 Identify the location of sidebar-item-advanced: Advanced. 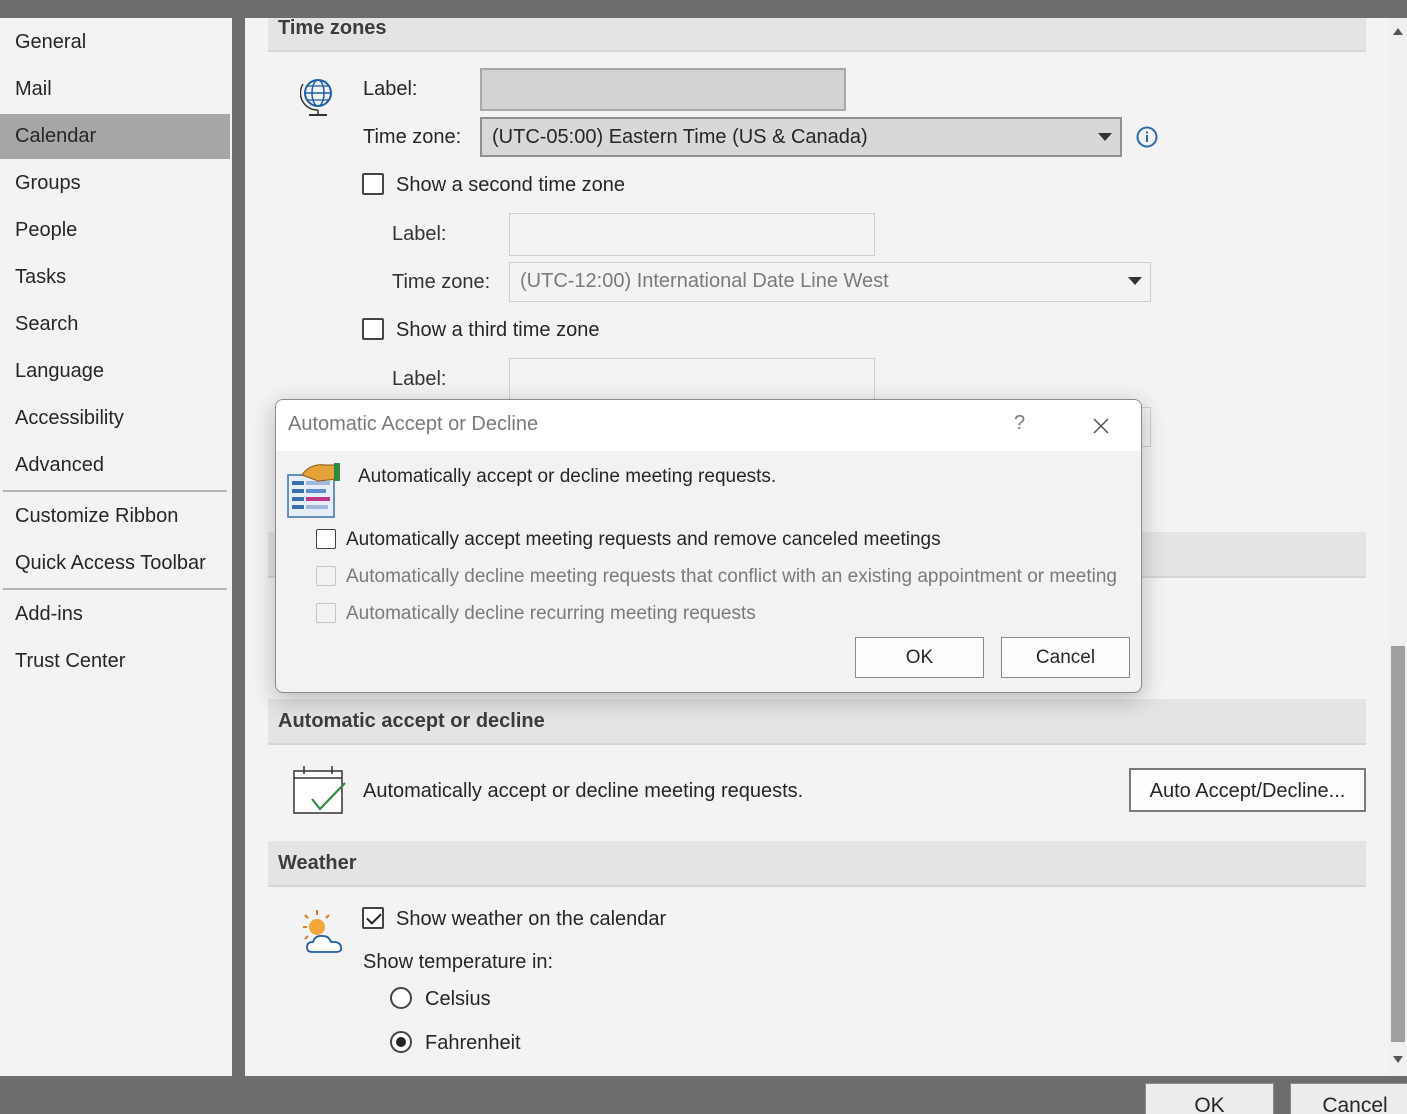
(115, 465).